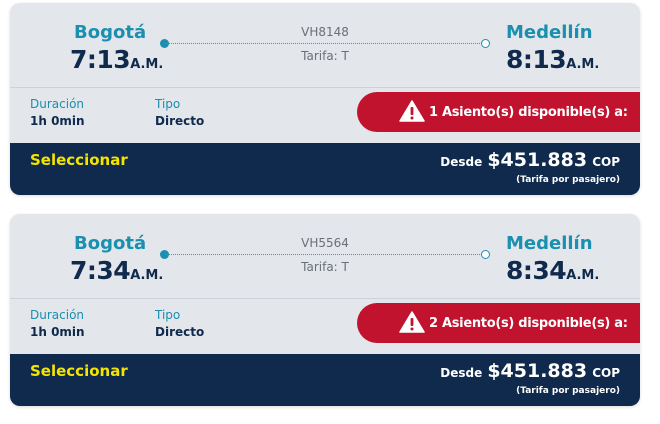 This screenshot has height=424, width=660. Describe the element at coordinates (528, 112) in the screenshot. I see `seats-text: 1 Asiento(s) disponible(s) a:` at that location.